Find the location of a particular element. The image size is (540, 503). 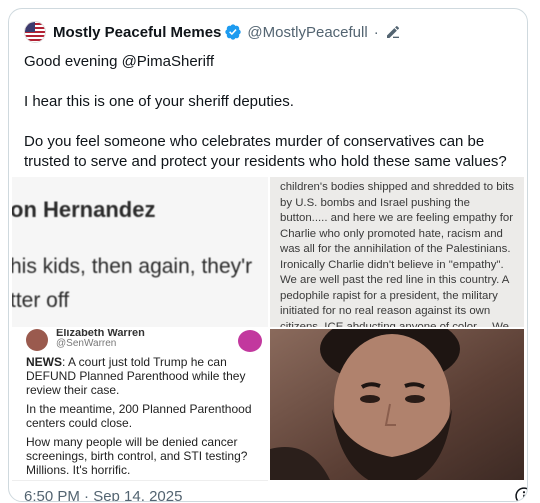

news-label: NEWS is located at coordinates (44, 362).